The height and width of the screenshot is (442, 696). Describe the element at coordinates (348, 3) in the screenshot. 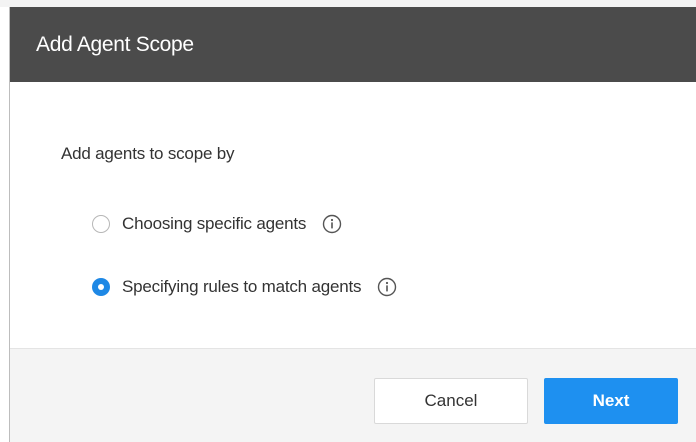

I see `background-strip` at that location.